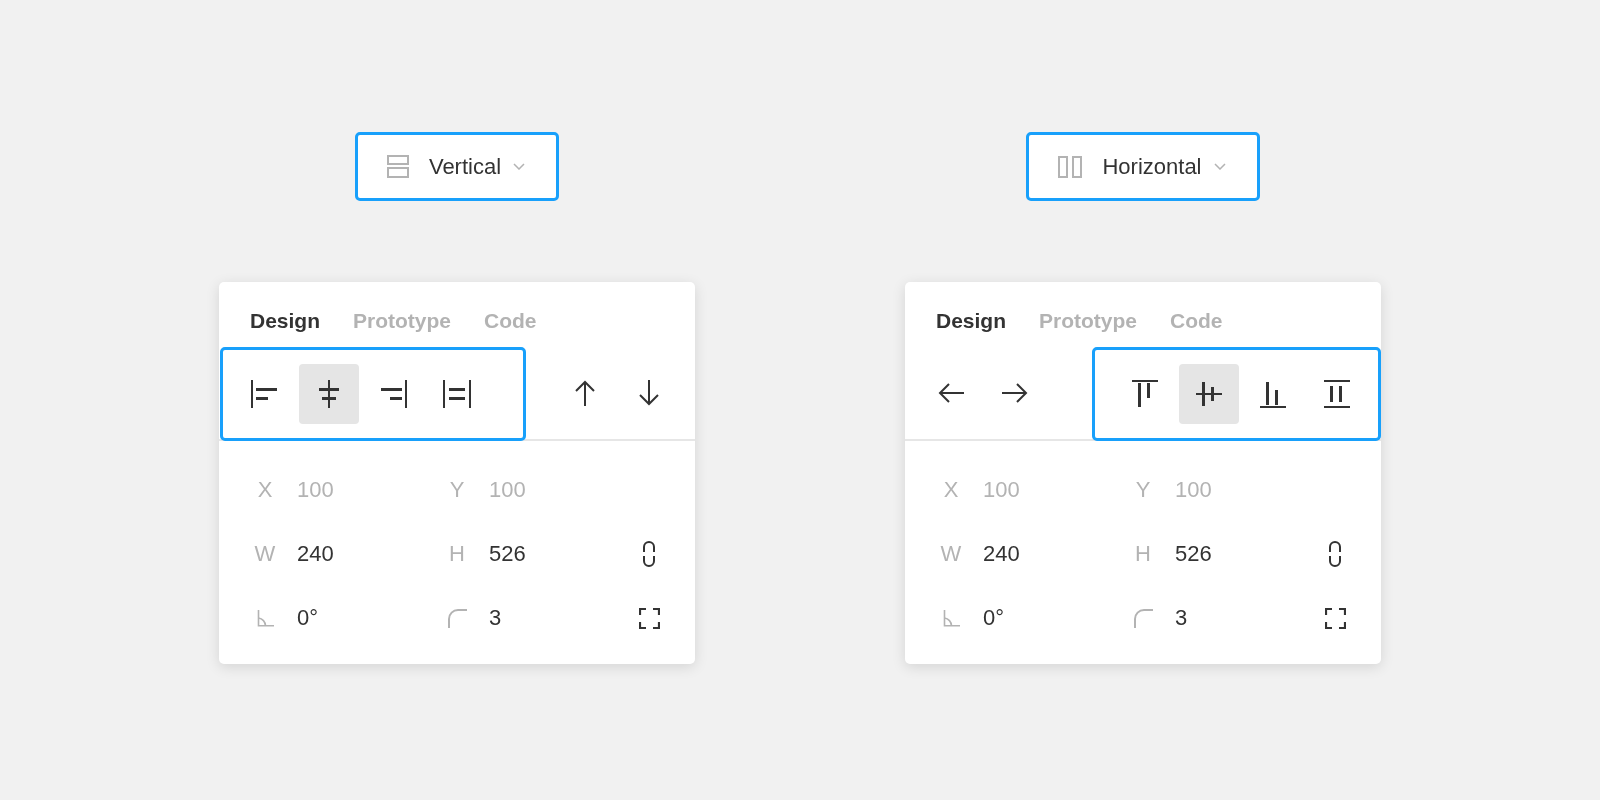  What do you see at coordinates (1070, 166) in the screenshot?
I see `side-by-side-columns-icon` at bounding box center [1070, 166].